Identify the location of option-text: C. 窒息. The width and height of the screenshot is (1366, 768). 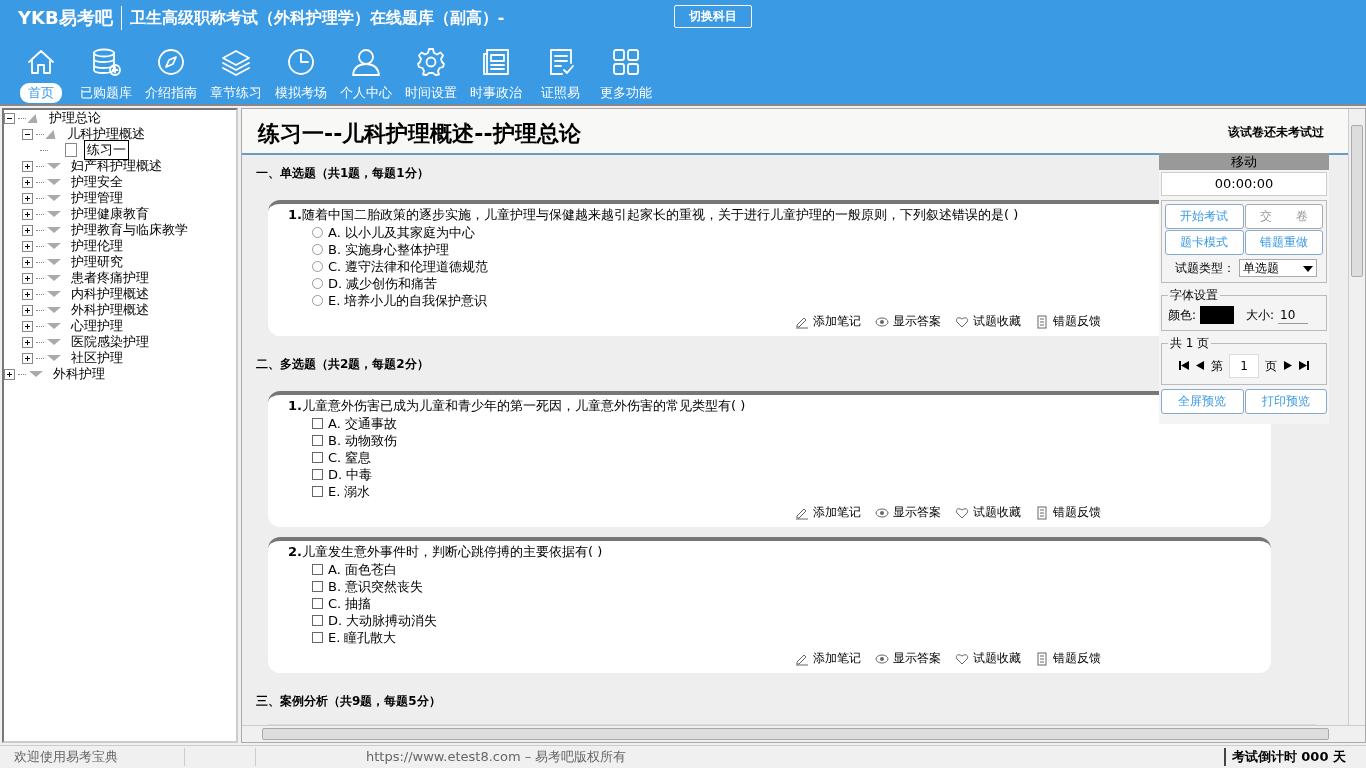
(350, 457).